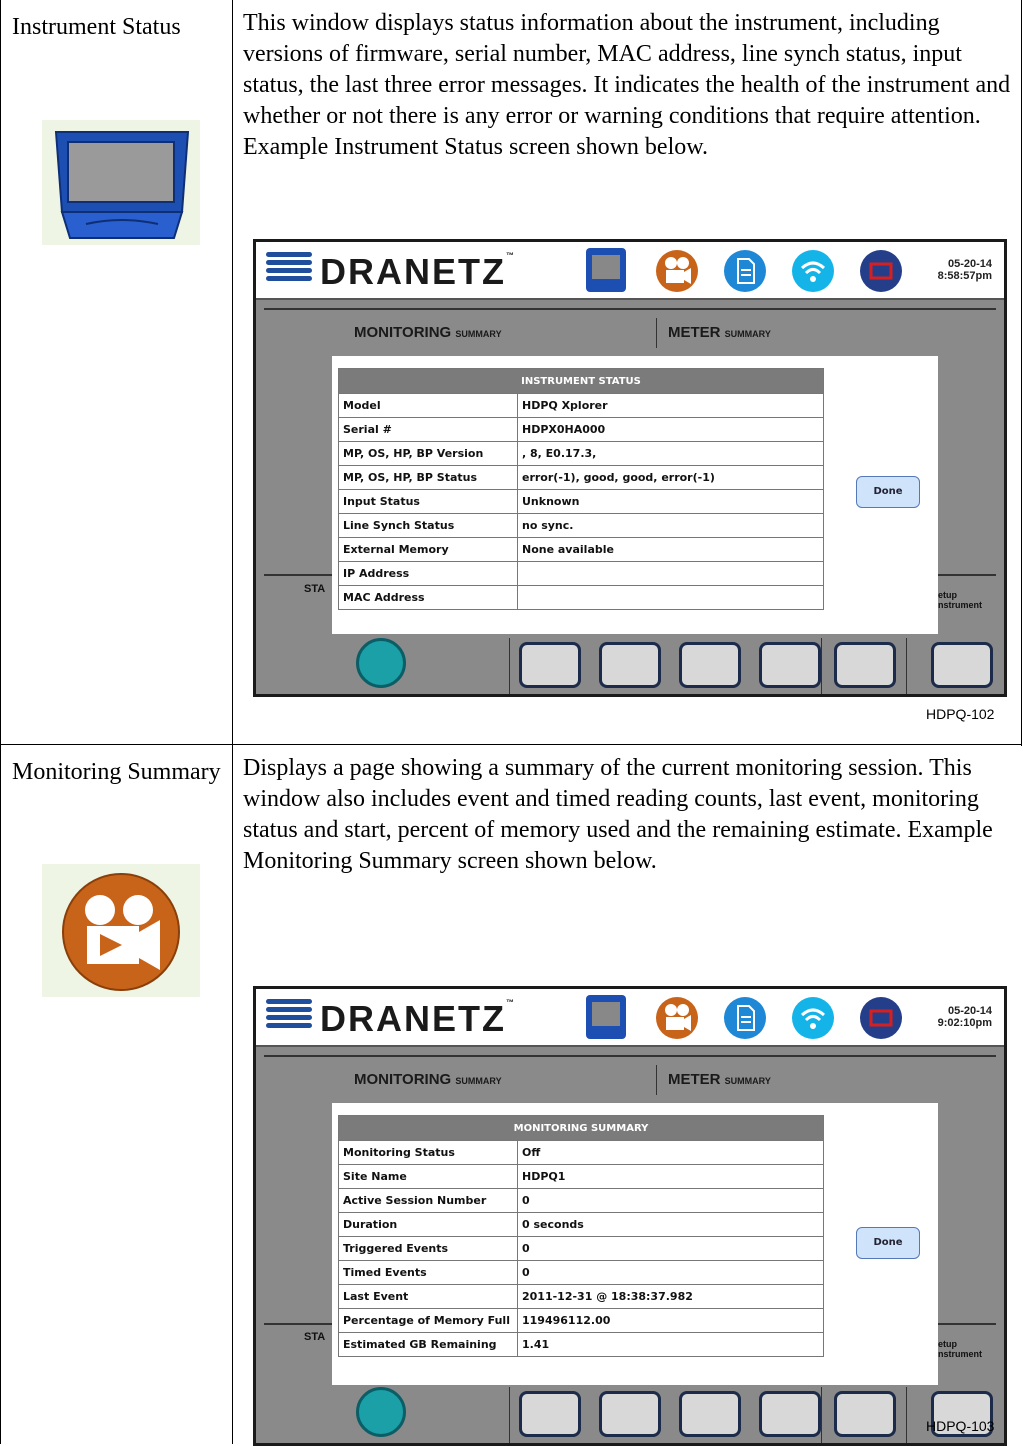 This screenshot has height=1446, width=1023. What do you see at coordinates (630, 1018) in the screenshot?
I see `screenshot-top-bar: DRANETZ™ 05-20-14 9:02:10pm` at bounding box center [630, 1018].